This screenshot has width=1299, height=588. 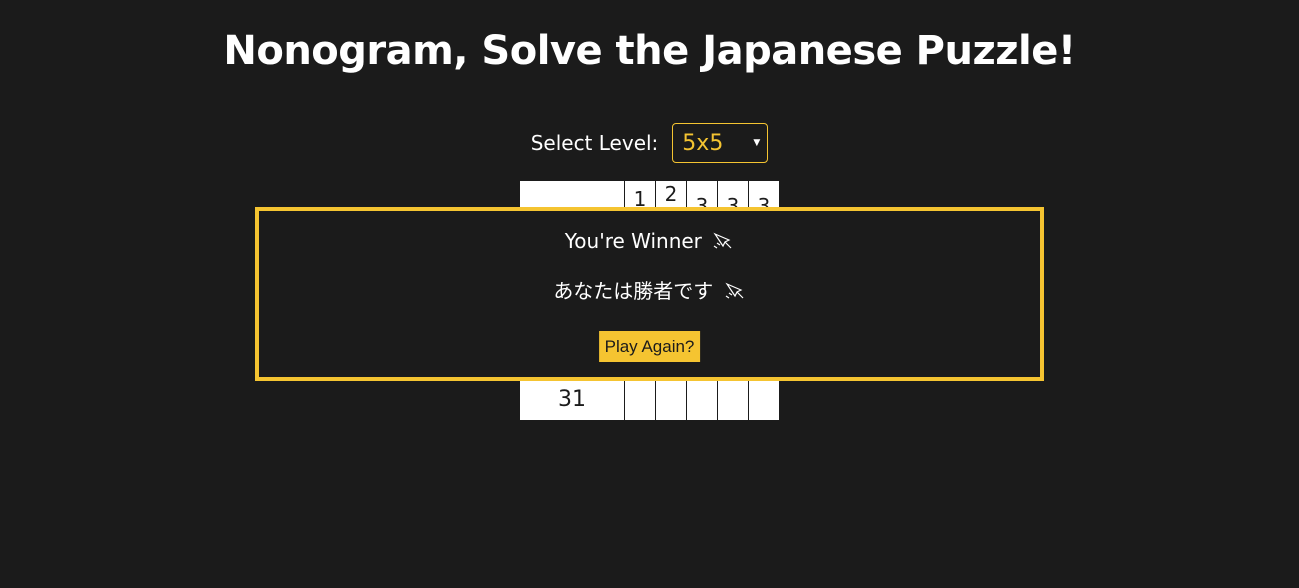 I want to click on level-select-value: 5x5, so click(x=703, y=143).